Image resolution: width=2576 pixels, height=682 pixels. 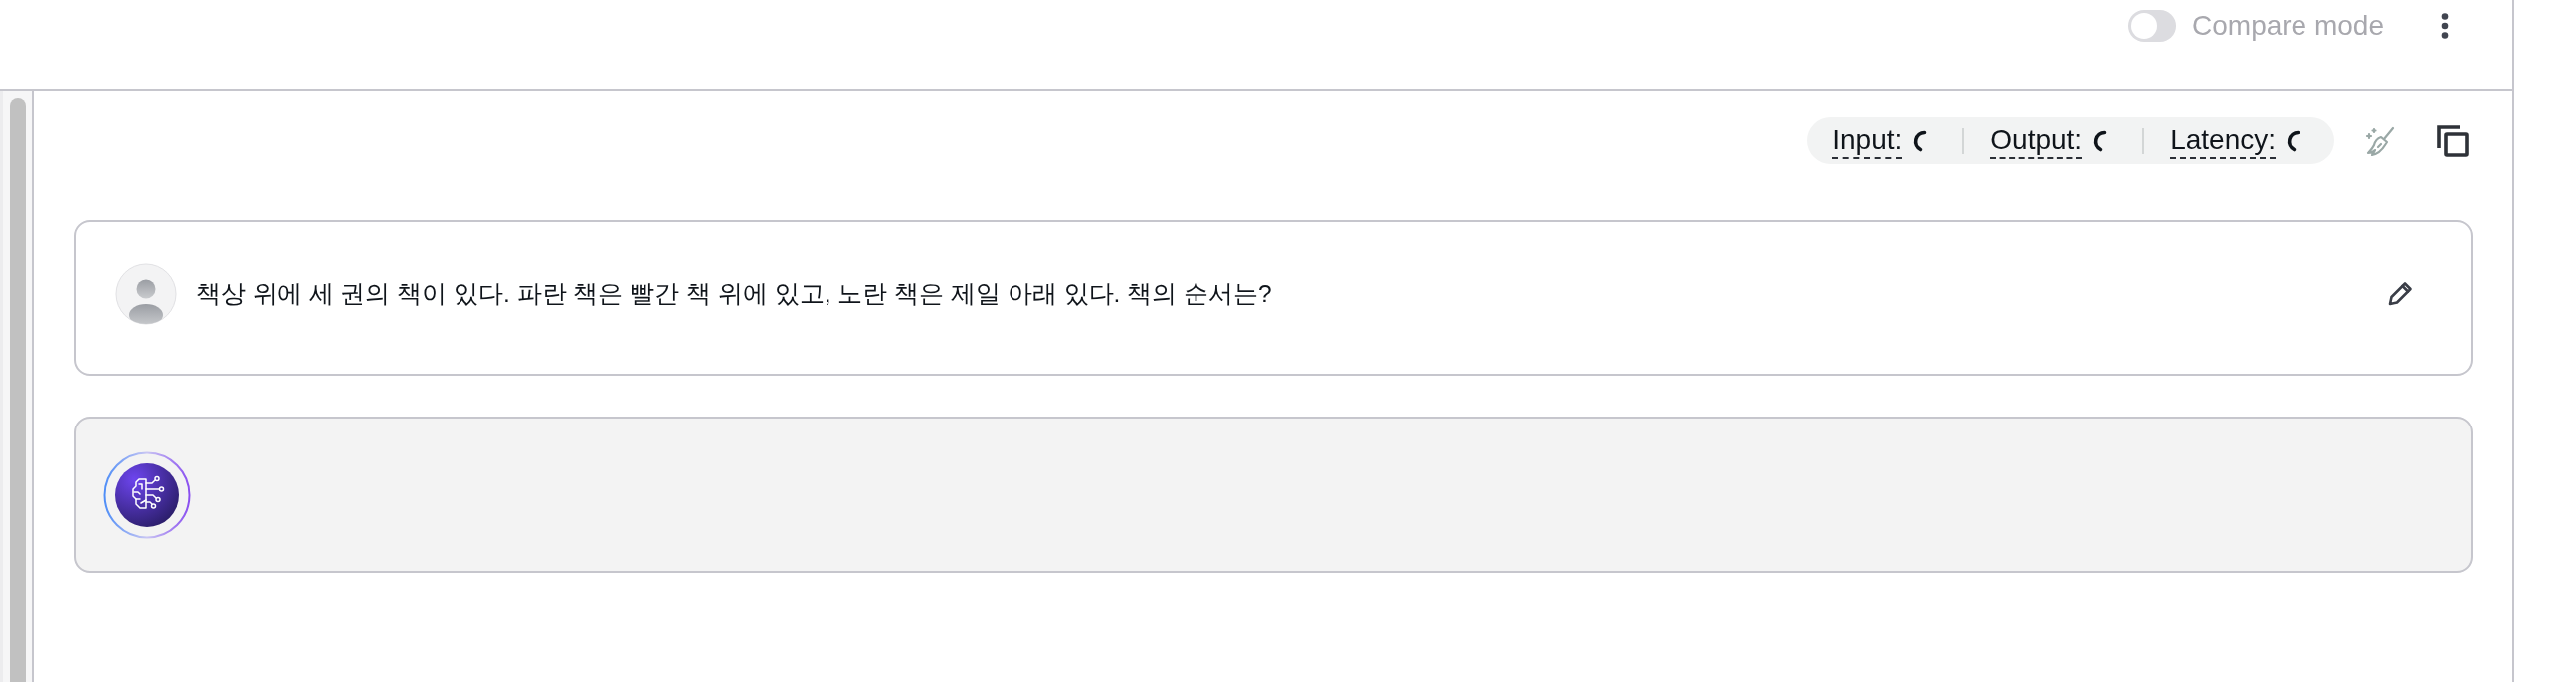 I want to click on metric-label: Input:, so click(x=1867, y=140).